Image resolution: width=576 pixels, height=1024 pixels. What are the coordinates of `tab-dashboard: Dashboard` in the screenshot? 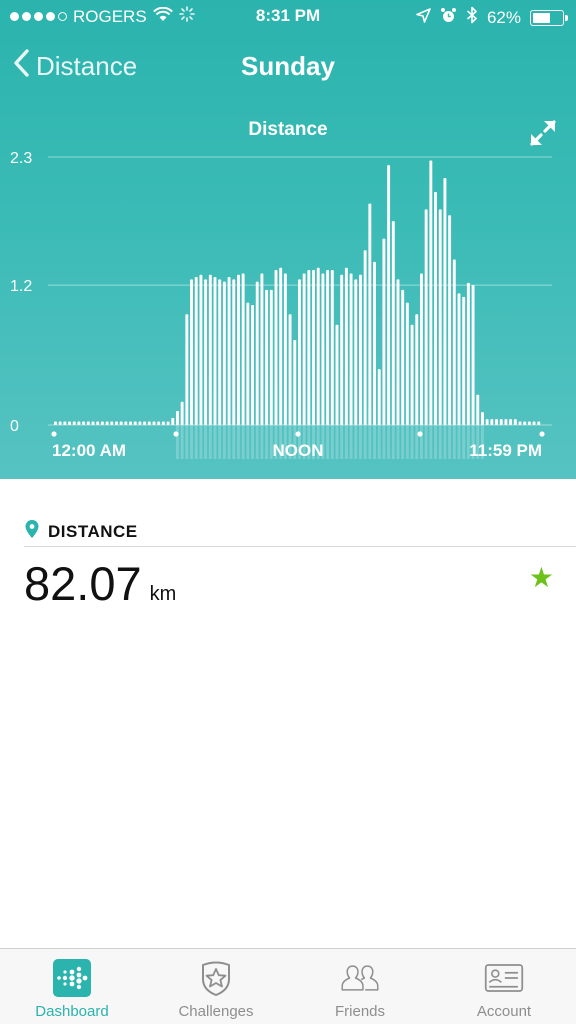 It's located at (72, 986).